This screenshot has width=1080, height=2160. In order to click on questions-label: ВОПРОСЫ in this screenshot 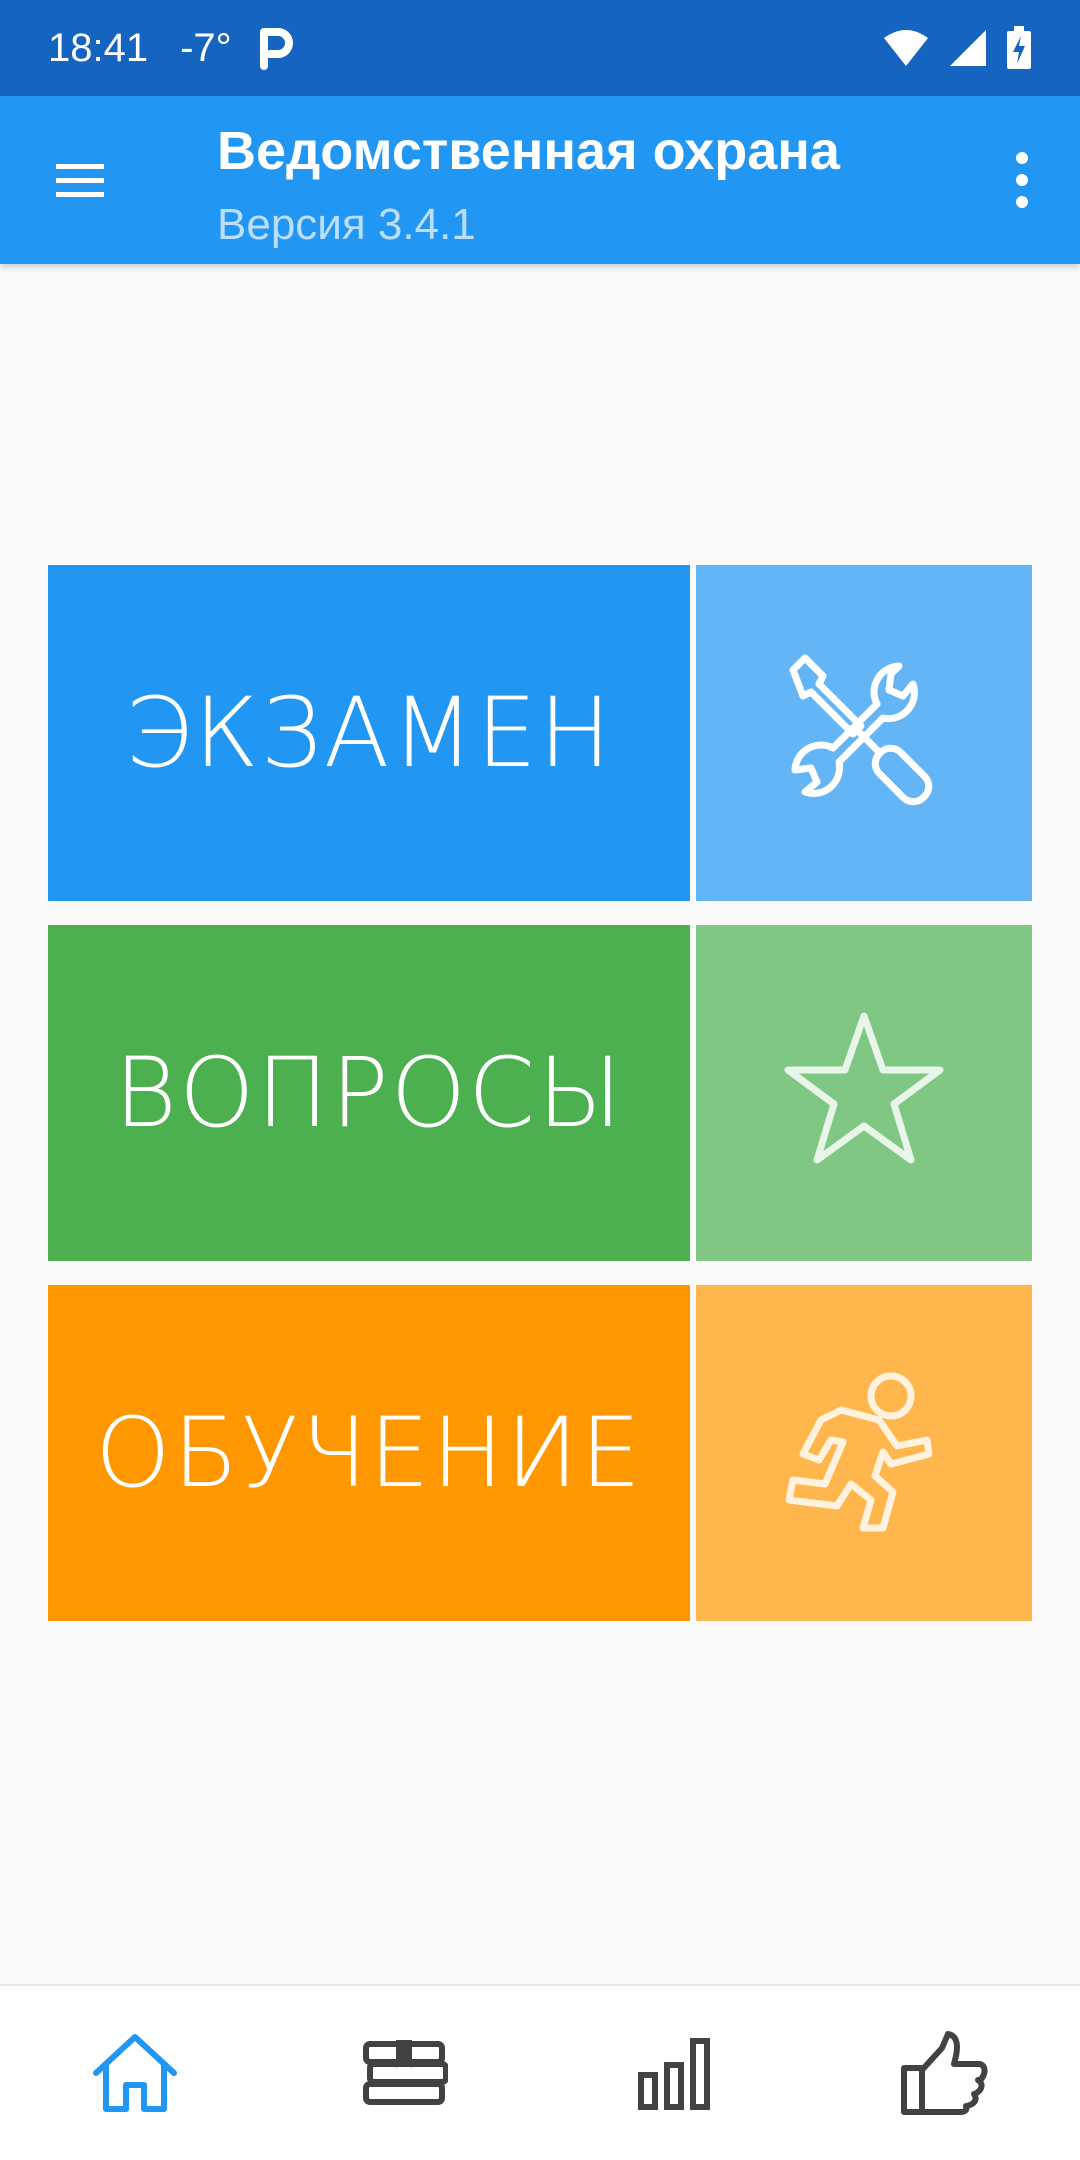, I will do `click(369, 1093)`.